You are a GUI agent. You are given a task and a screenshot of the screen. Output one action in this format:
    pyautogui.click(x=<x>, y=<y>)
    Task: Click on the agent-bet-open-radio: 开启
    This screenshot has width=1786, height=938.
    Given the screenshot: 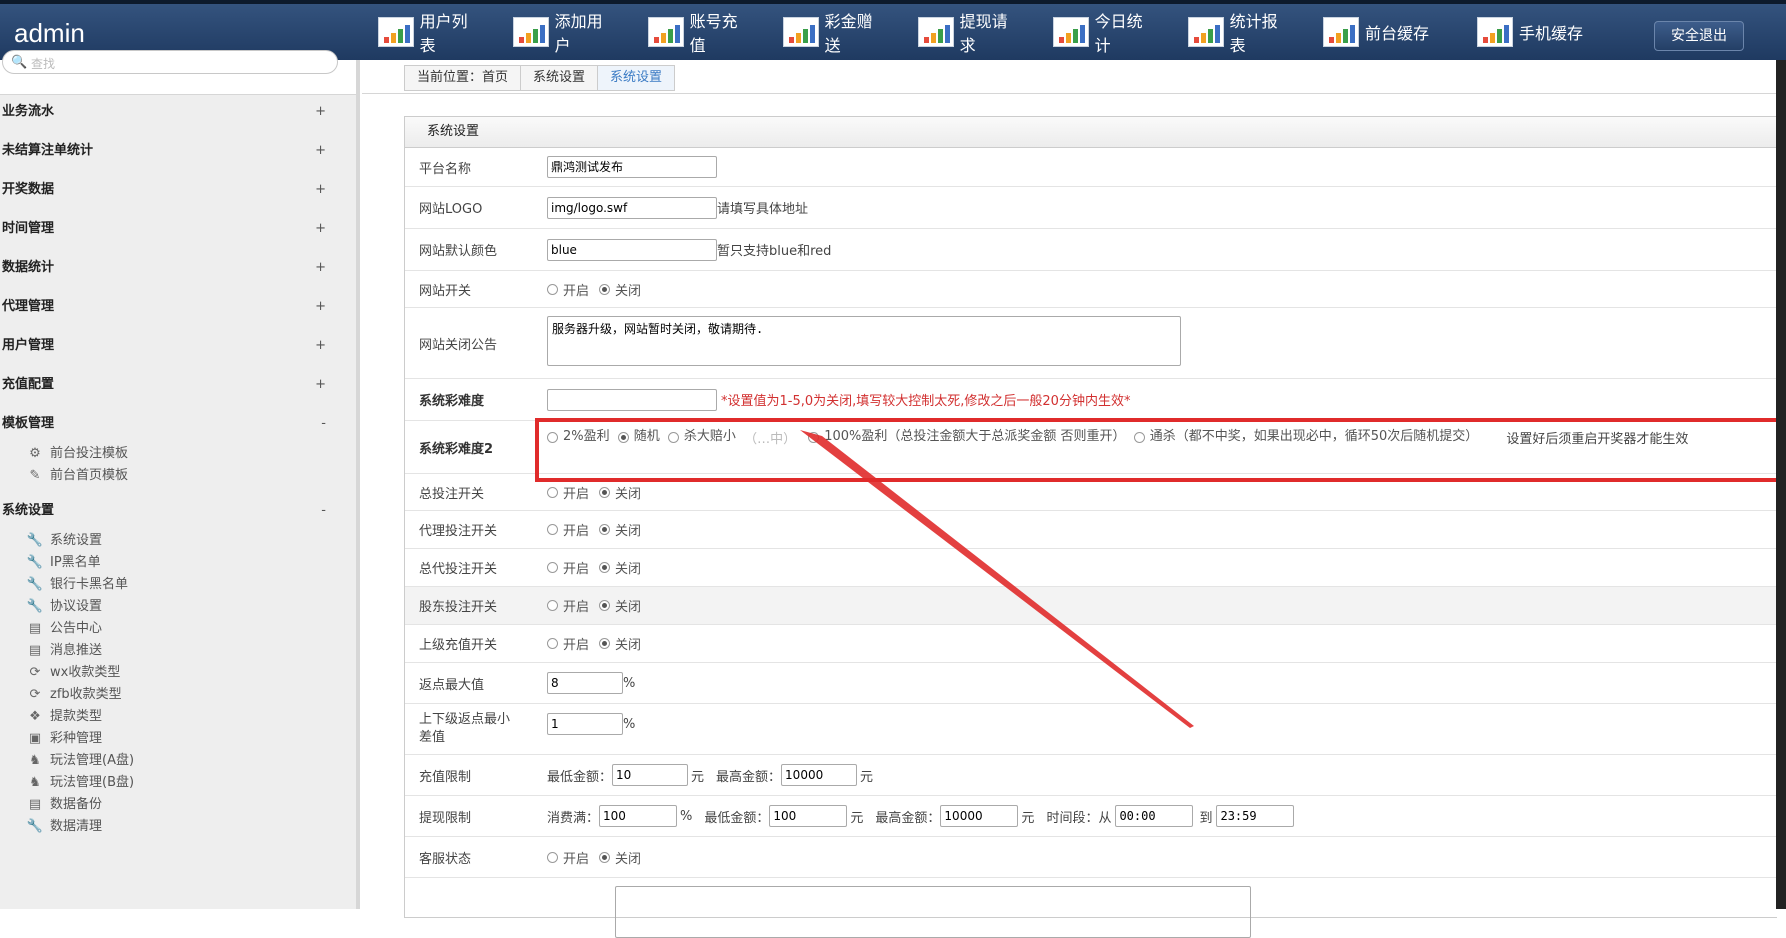 What is the action you would take?
    pyautogui.click(x=568, y=529)
    